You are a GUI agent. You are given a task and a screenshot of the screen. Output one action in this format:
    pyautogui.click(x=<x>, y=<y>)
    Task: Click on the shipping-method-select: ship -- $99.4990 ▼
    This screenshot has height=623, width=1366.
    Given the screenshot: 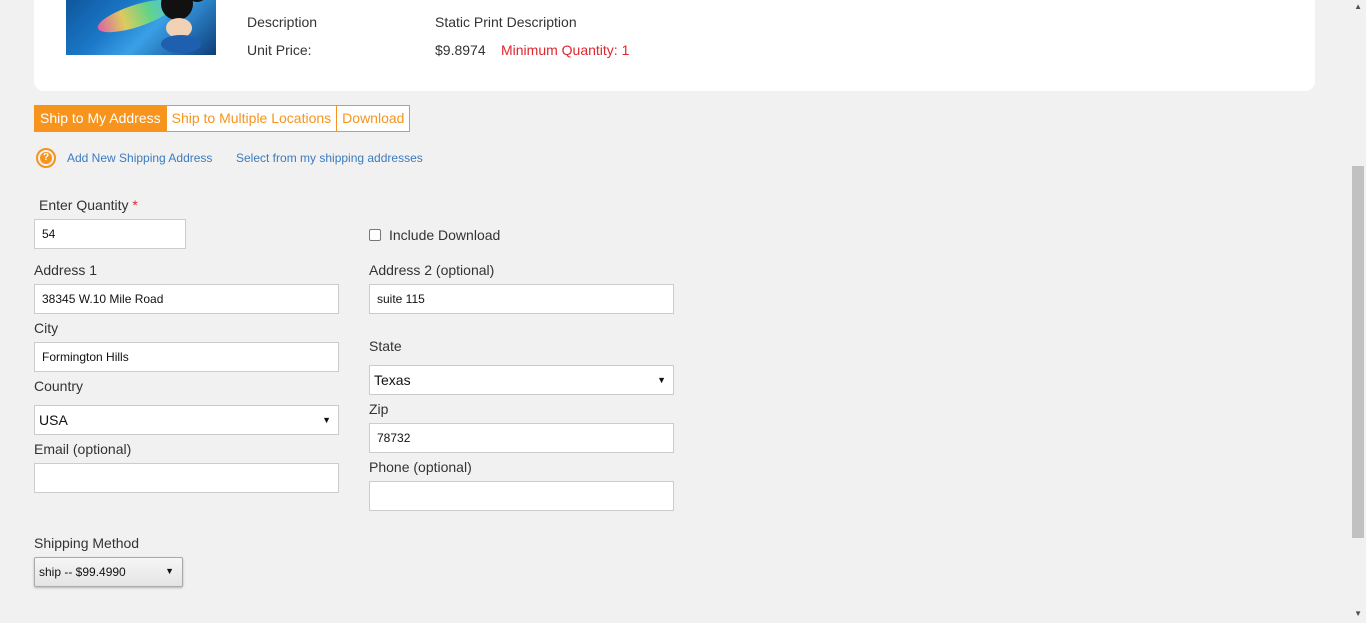 What is the action you would take?
    pyautogui.click(x=108, y=572)
    